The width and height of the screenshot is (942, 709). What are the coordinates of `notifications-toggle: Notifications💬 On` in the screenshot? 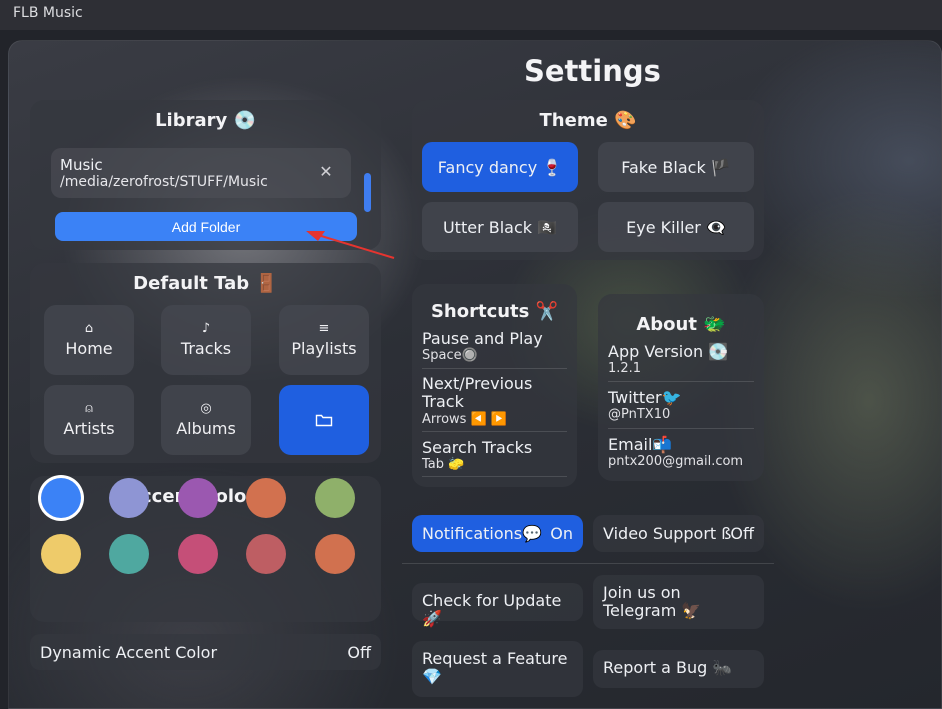 It's located at (497, 533).